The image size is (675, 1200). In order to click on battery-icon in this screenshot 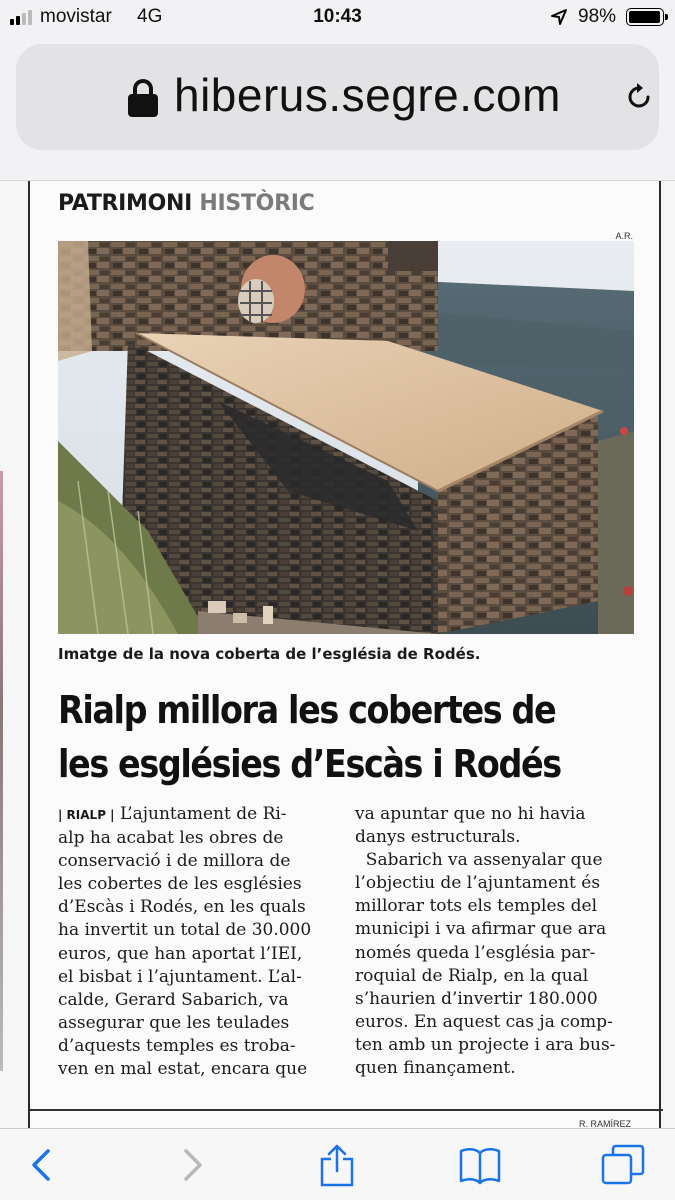, I will do `click(647, 17)`.